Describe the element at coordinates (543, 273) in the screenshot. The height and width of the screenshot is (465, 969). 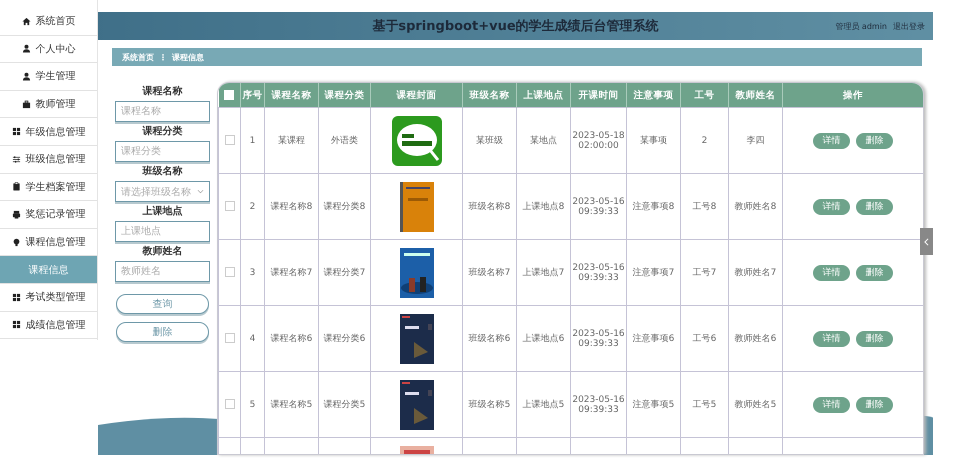
I see `table-cell: 上课地点7` at that location.